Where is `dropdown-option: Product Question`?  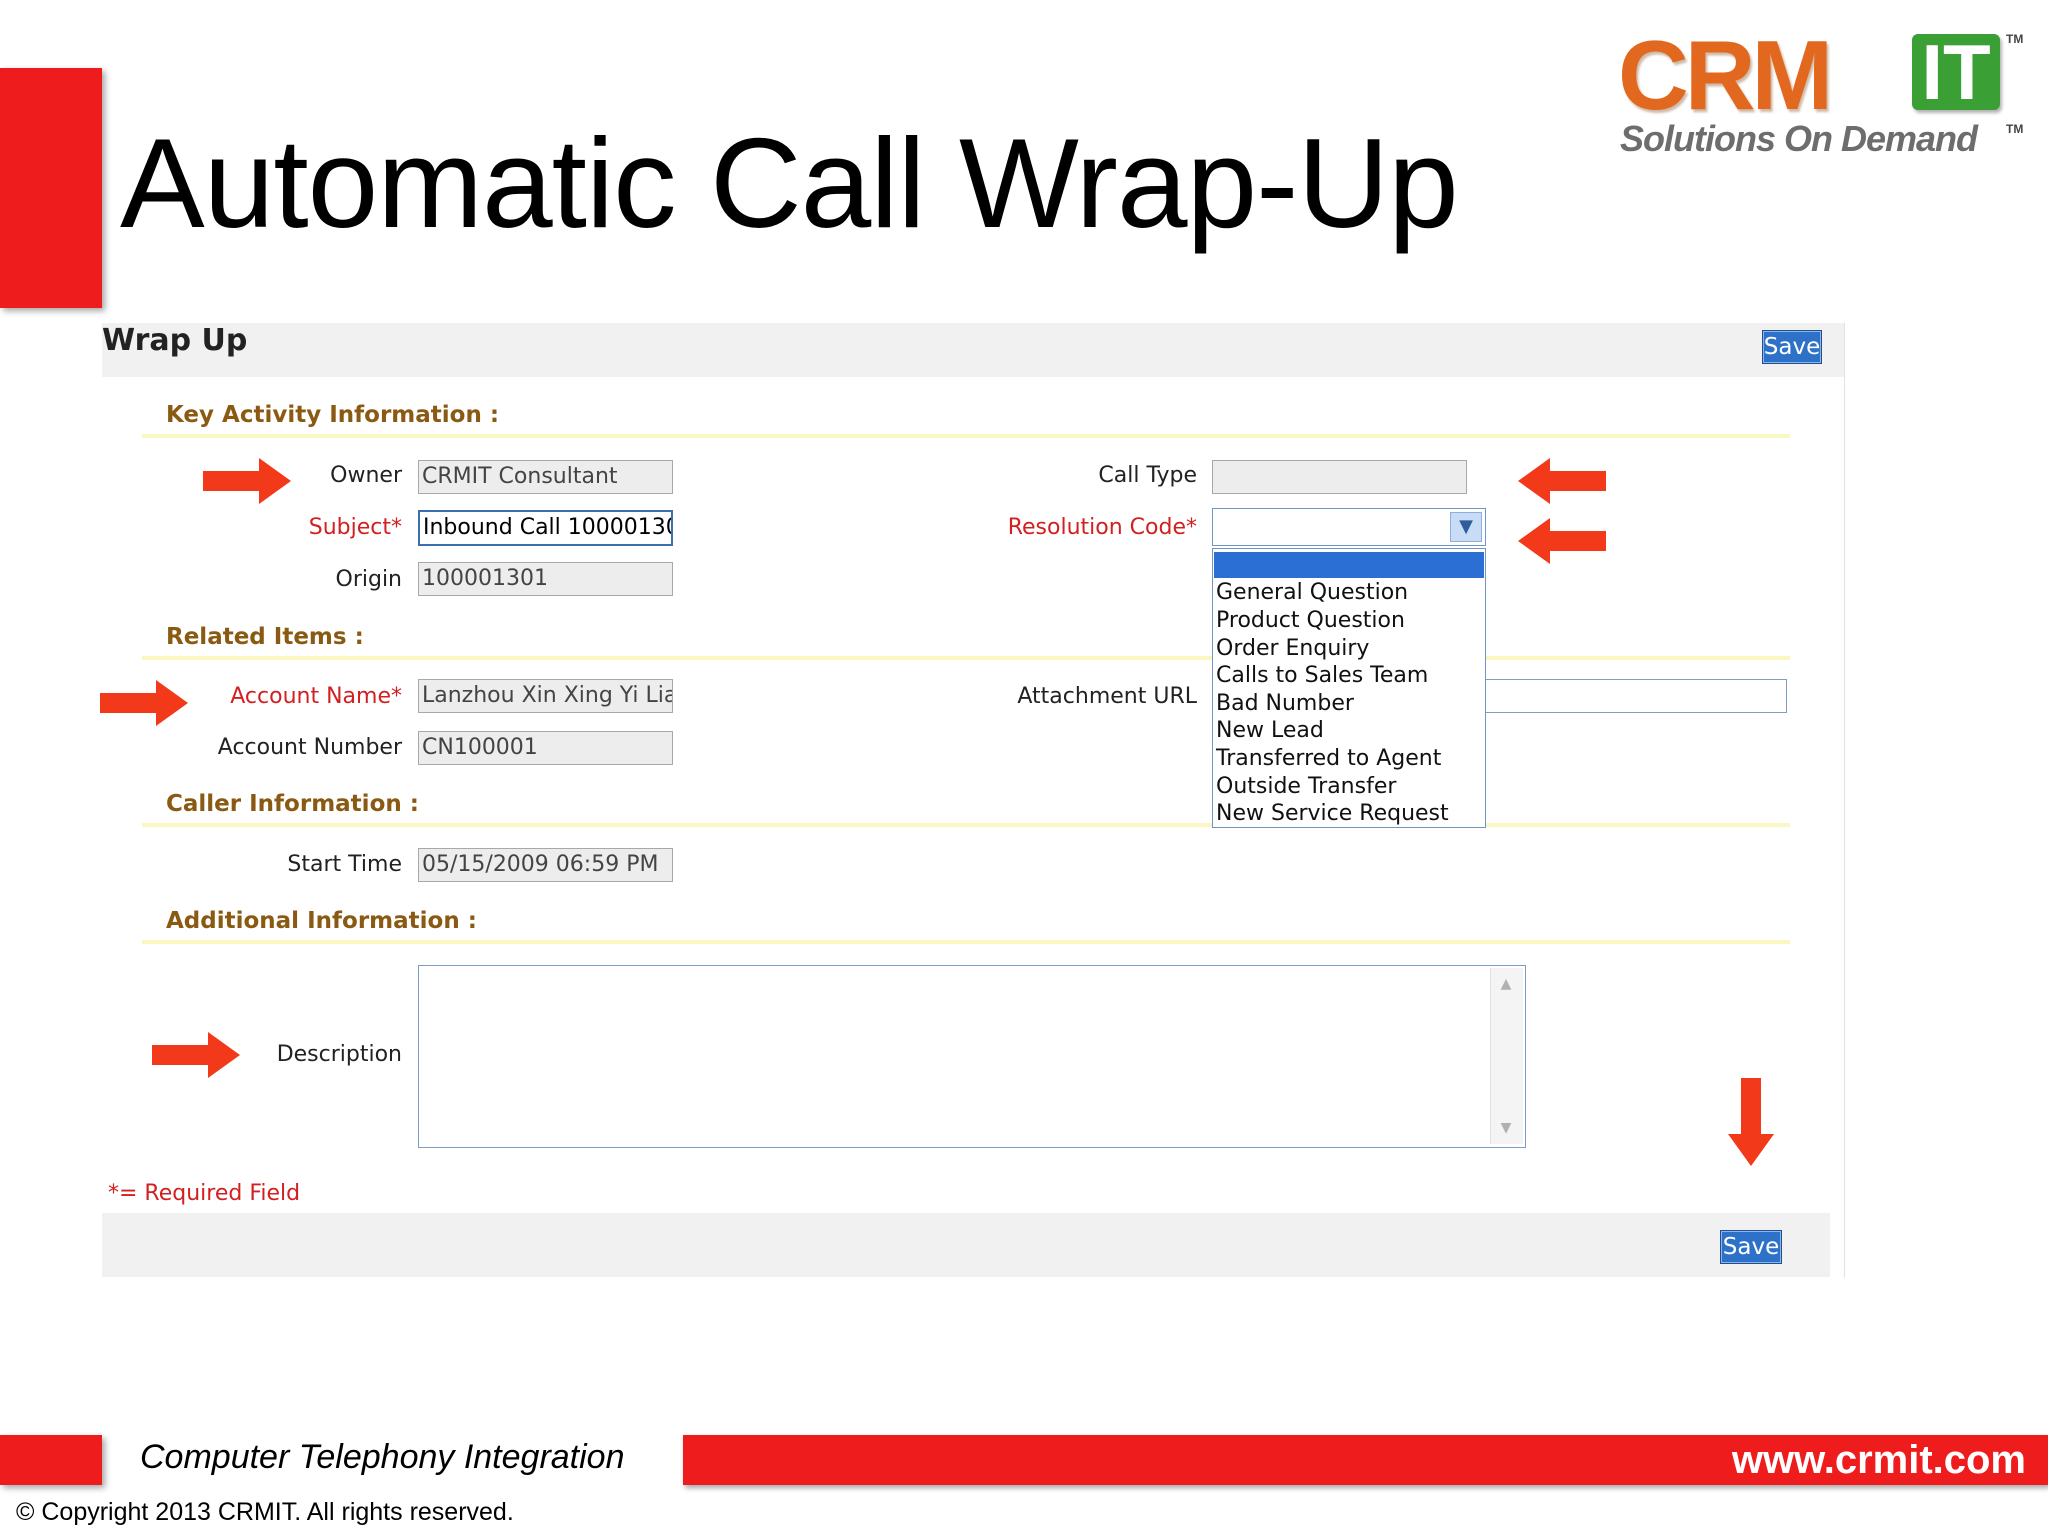 dropdown-option: Product Question is located at coordinates (1350, 621).